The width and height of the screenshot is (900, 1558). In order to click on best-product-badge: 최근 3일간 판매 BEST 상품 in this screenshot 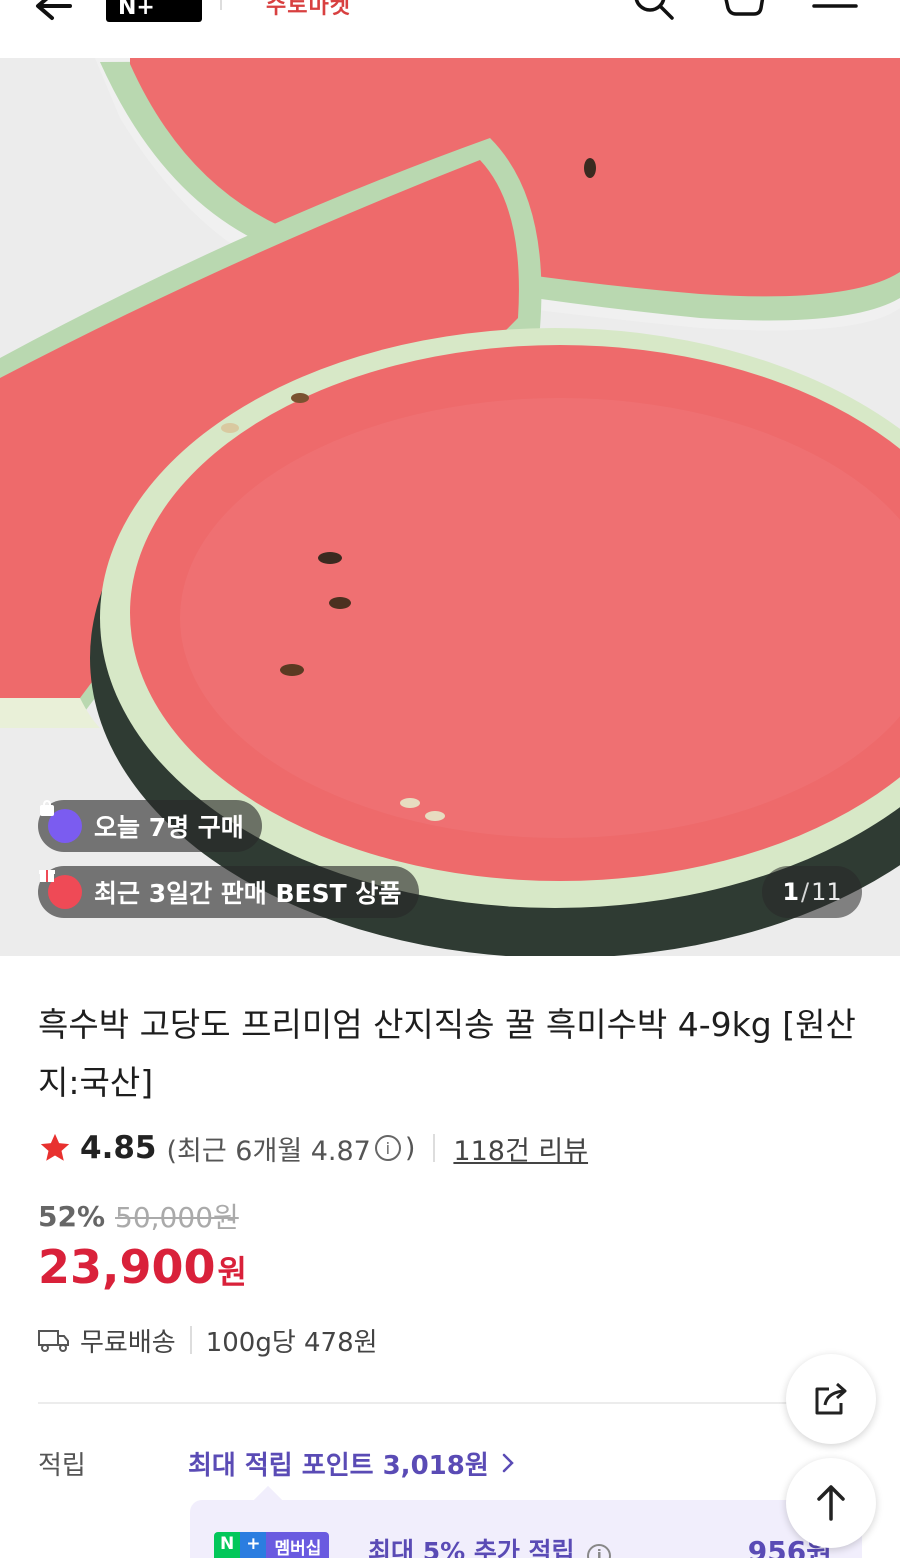, I will do `click(229, 892)`.